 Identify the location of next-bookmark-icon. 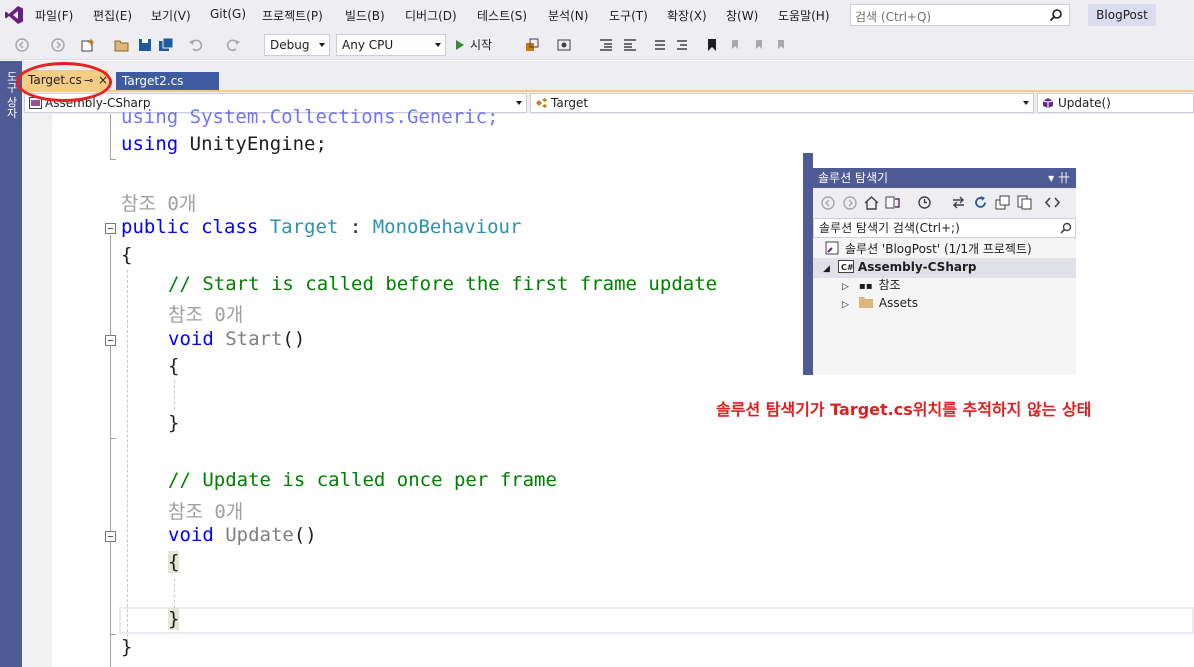
(758, 45).